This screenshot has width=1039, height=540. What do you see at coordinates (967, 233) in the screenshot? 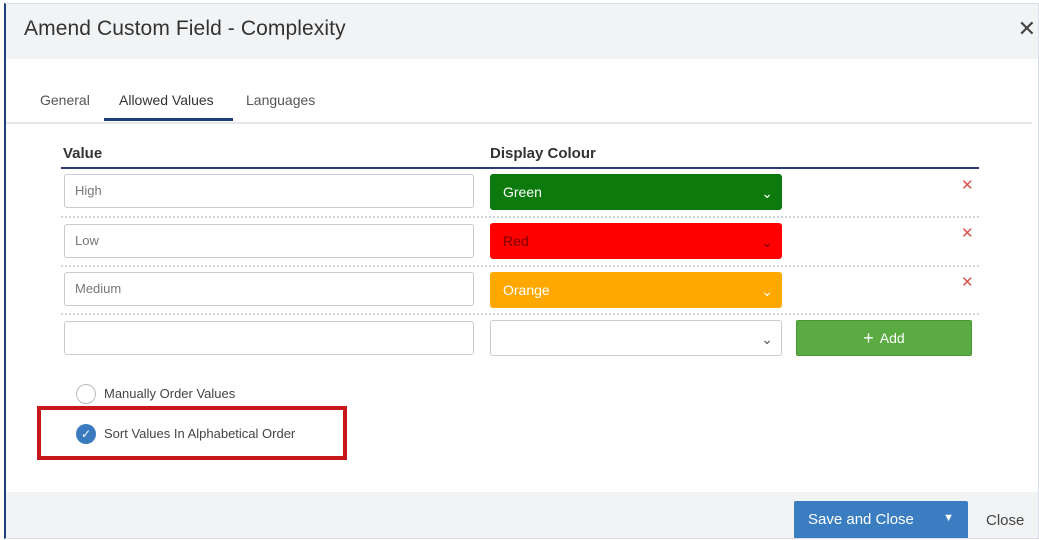
I see `remove-row-2-icon: ✕` at bounding box center [967, 233].